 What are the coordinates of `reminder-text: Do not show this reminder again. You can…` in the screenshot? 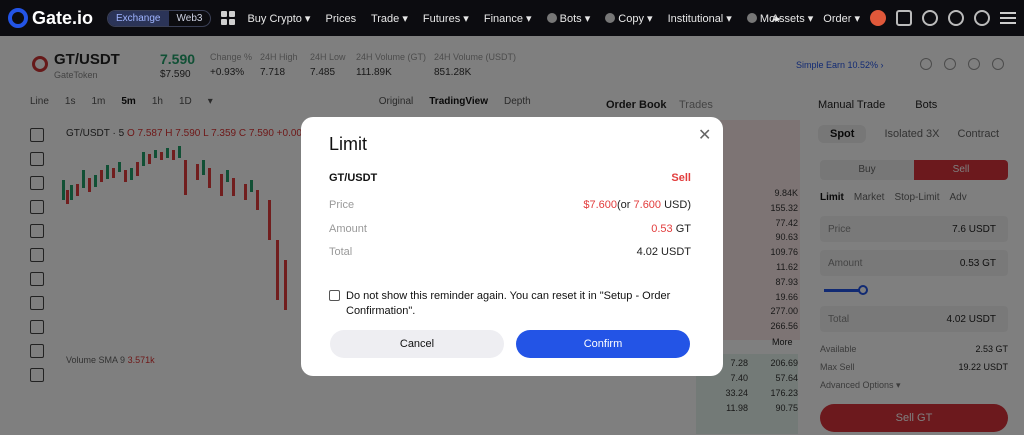 It's located at (508, 303).